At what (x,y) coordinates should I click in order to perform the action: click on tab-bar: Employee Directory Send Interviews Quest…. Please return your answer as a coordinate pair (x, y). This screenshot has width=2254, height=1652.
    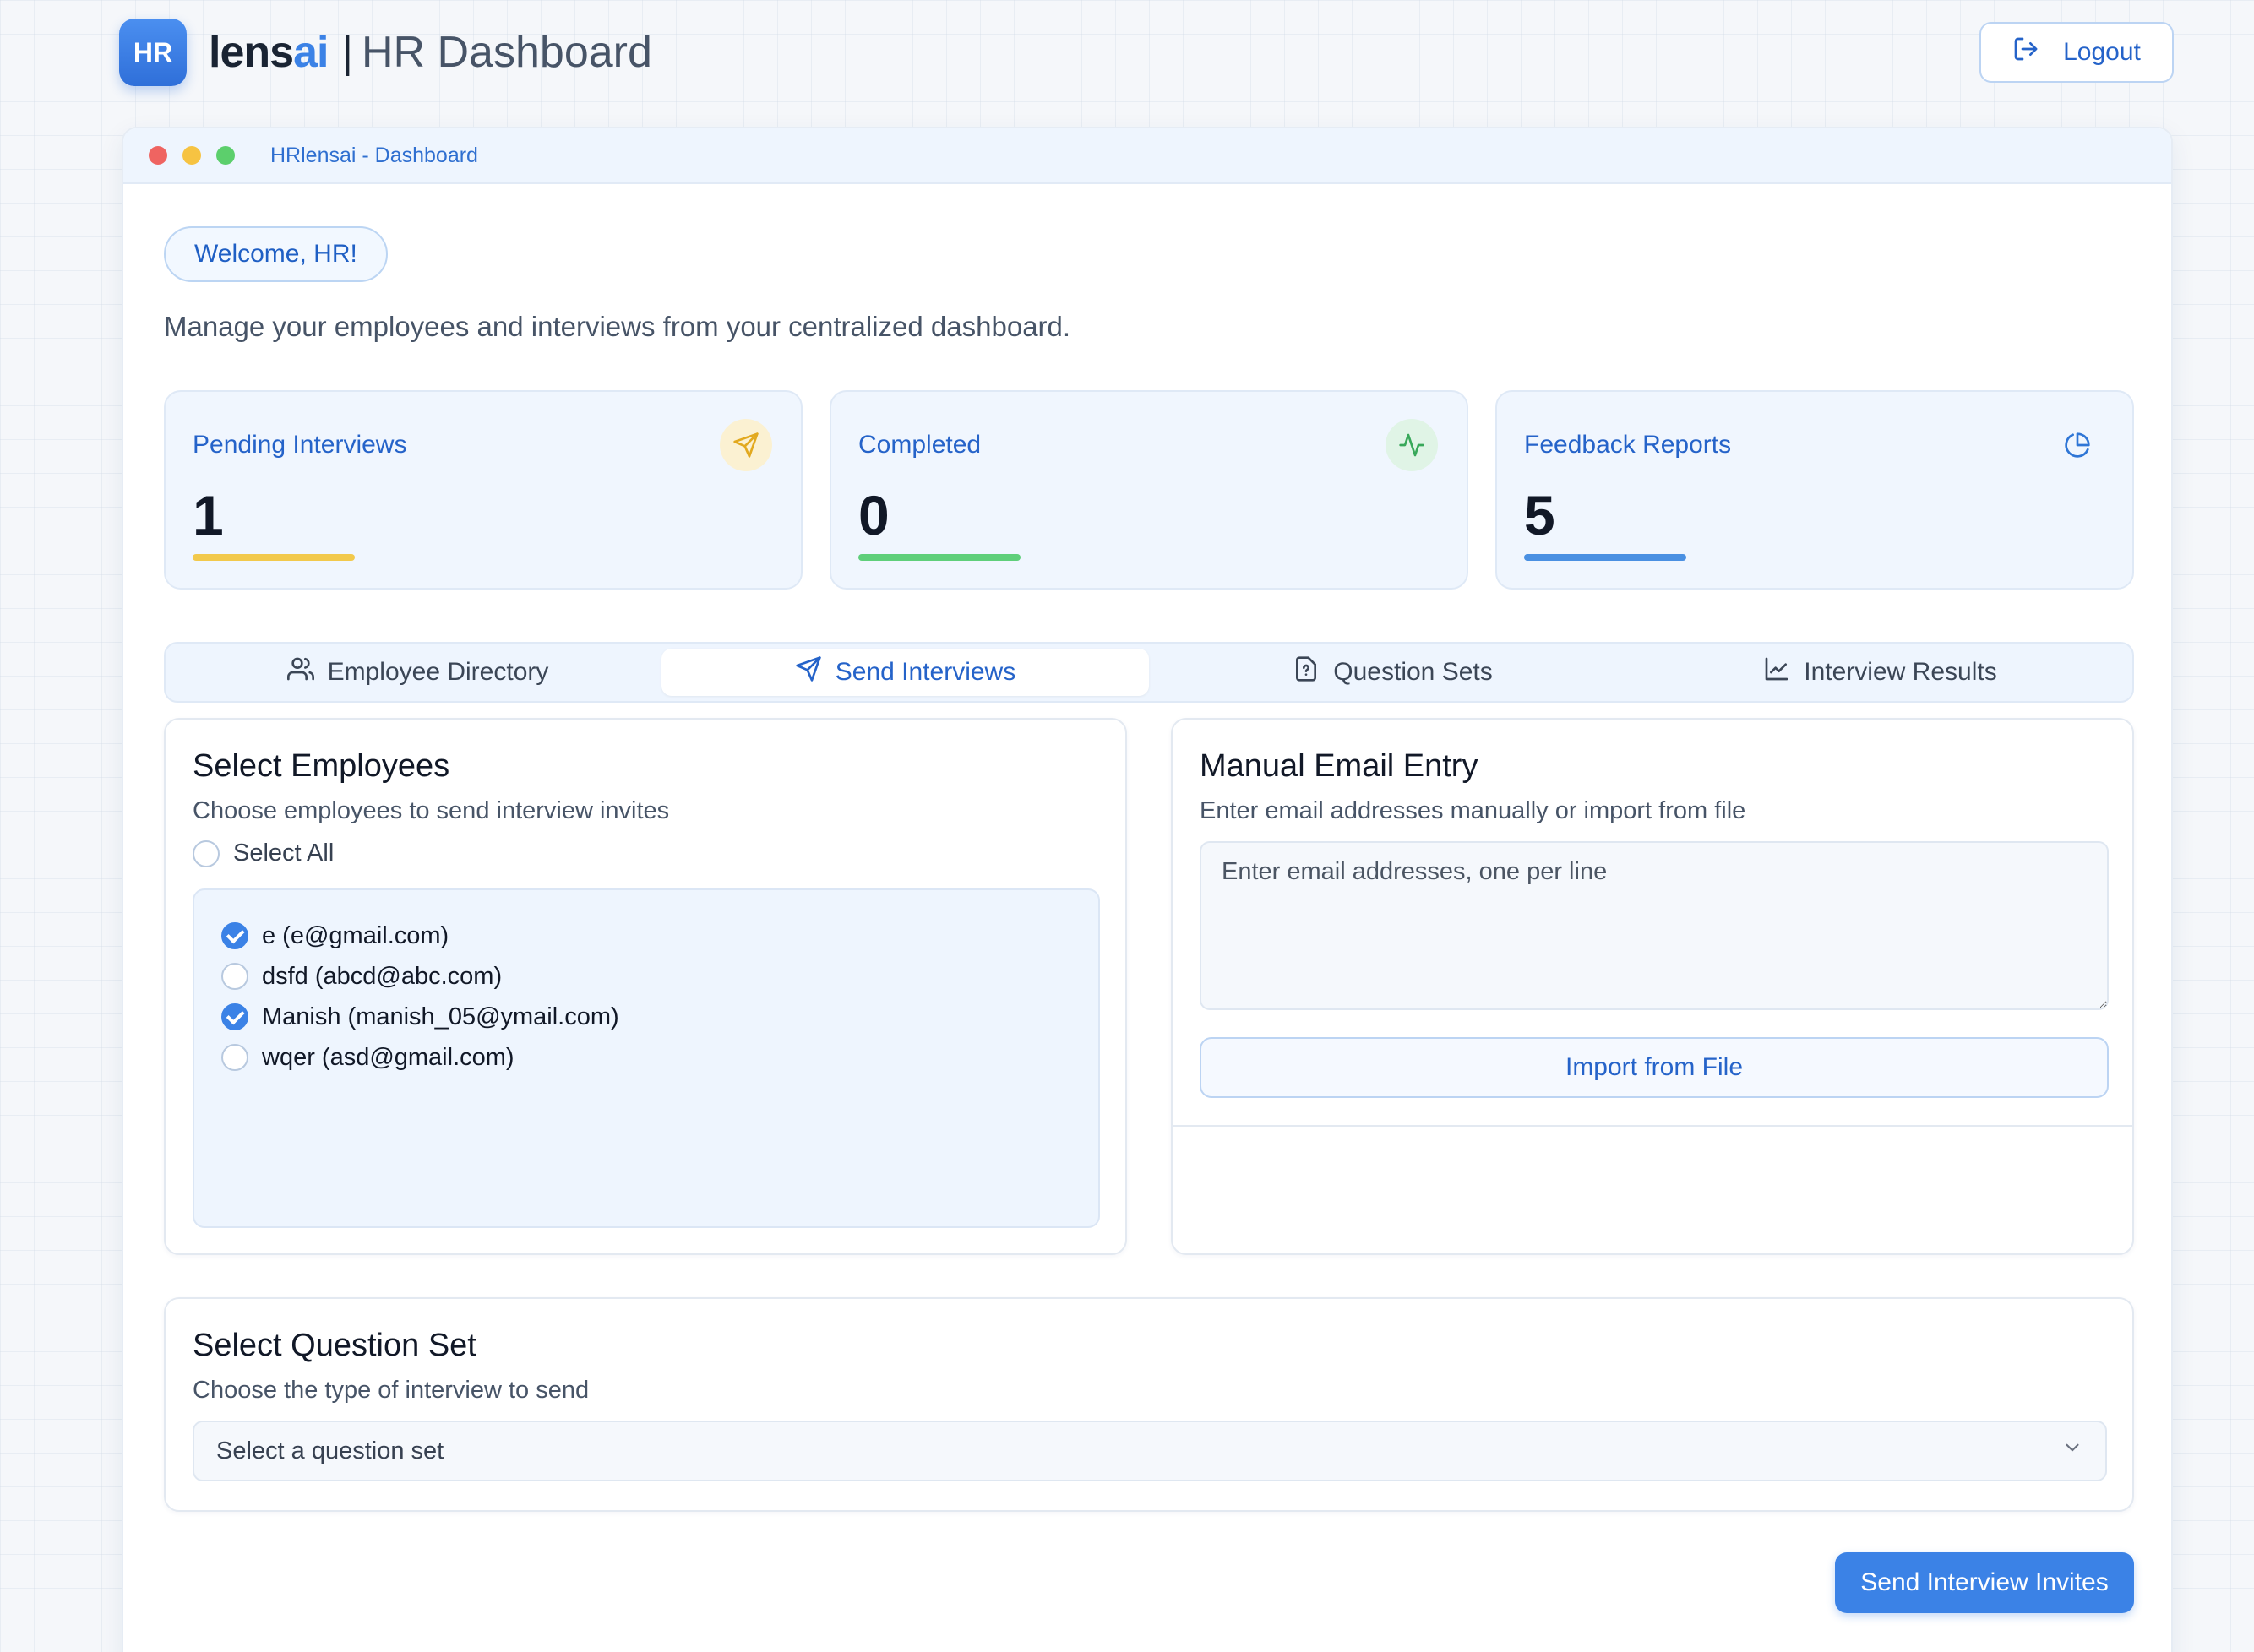
    Looking at the image, I should click on (1149, 672).